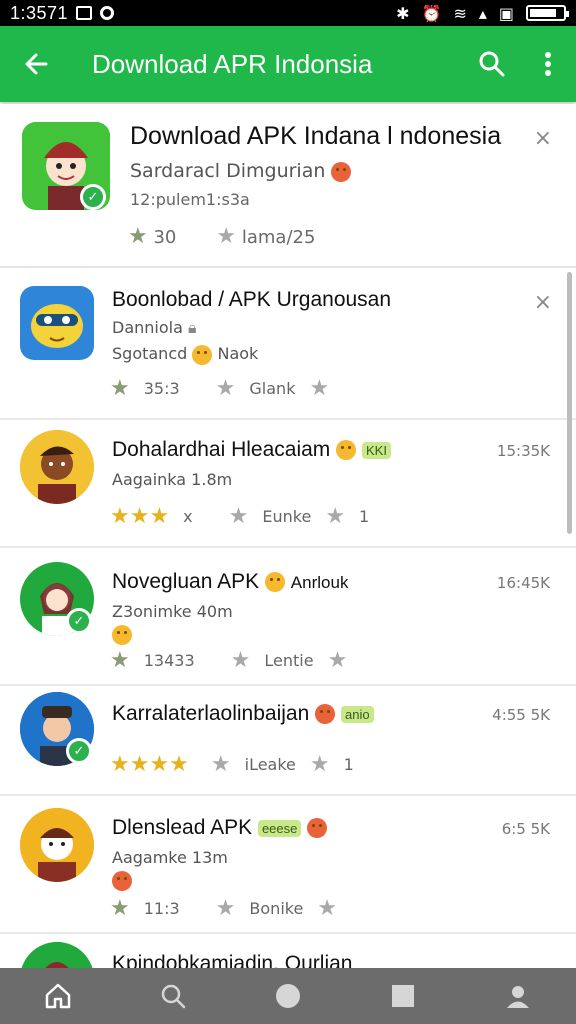  I want to click on app-size: 16:45K, so click(523, 583).